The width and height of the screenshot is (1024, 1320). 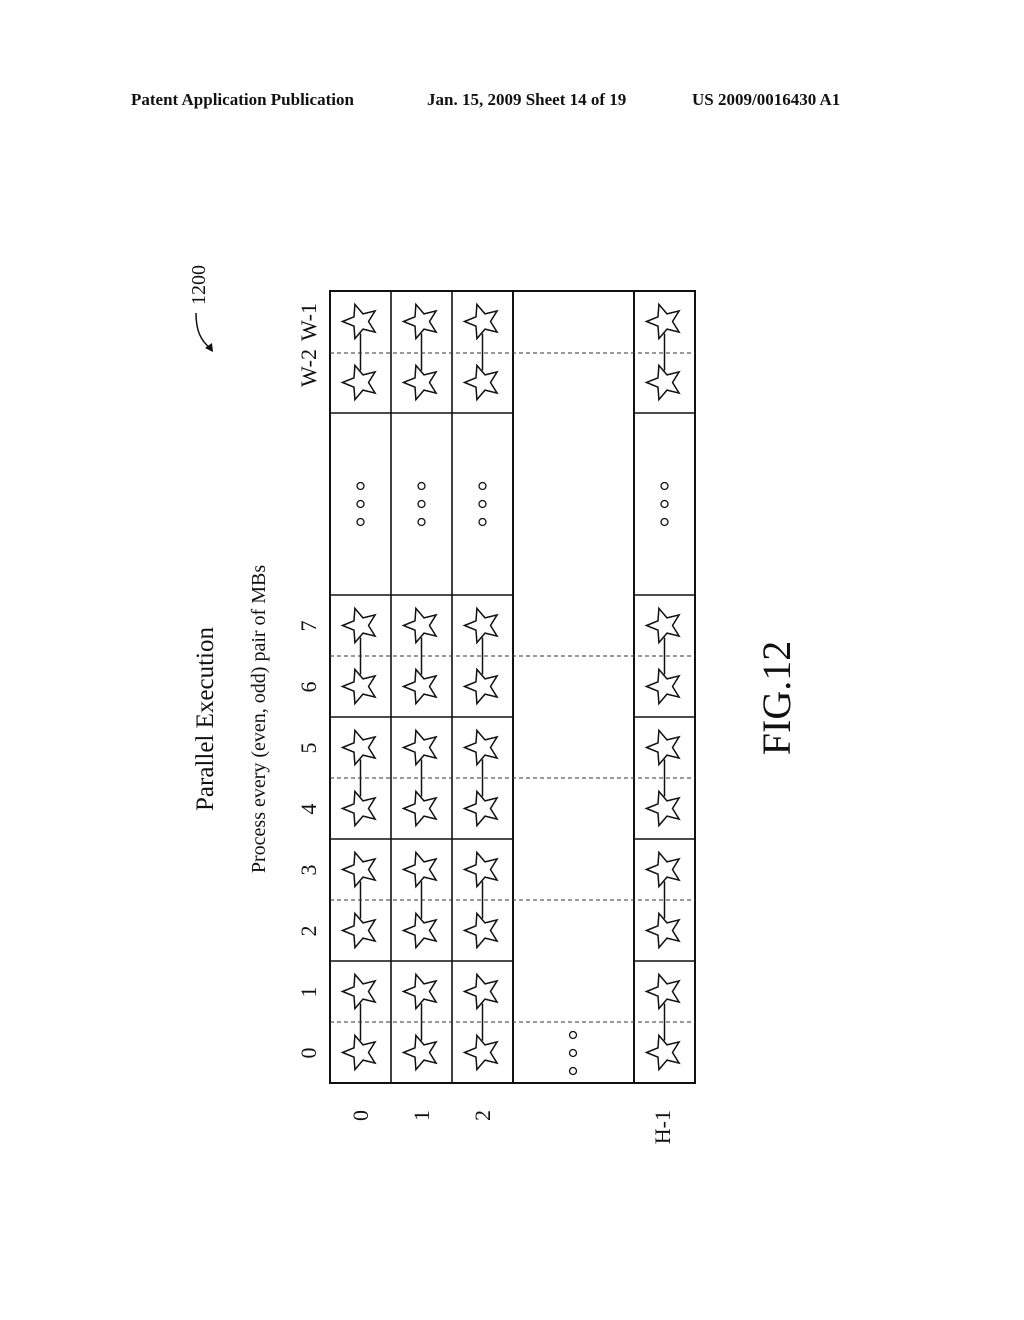 What do you see at coordinates (308, 1053) in the screenshot?
I see `column-label: 0` at bounding box center [308, 1053].